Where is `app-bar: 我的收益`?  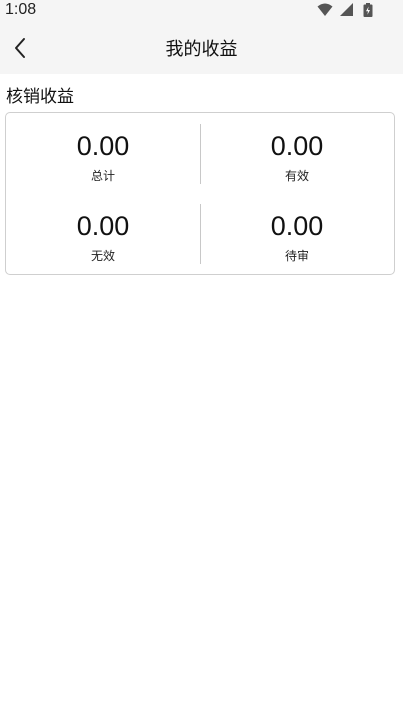 app-bar: 我的收益 is located at coordinates (201, 48).